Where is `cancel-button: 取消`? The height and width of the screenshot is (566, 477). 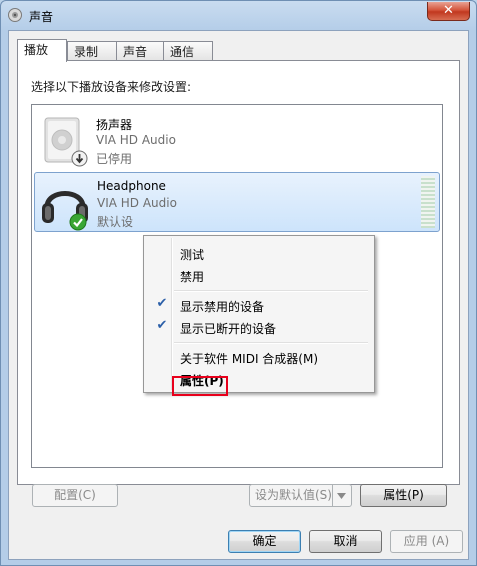 cancel-button: 取消 is located at coordinates (345, 541).